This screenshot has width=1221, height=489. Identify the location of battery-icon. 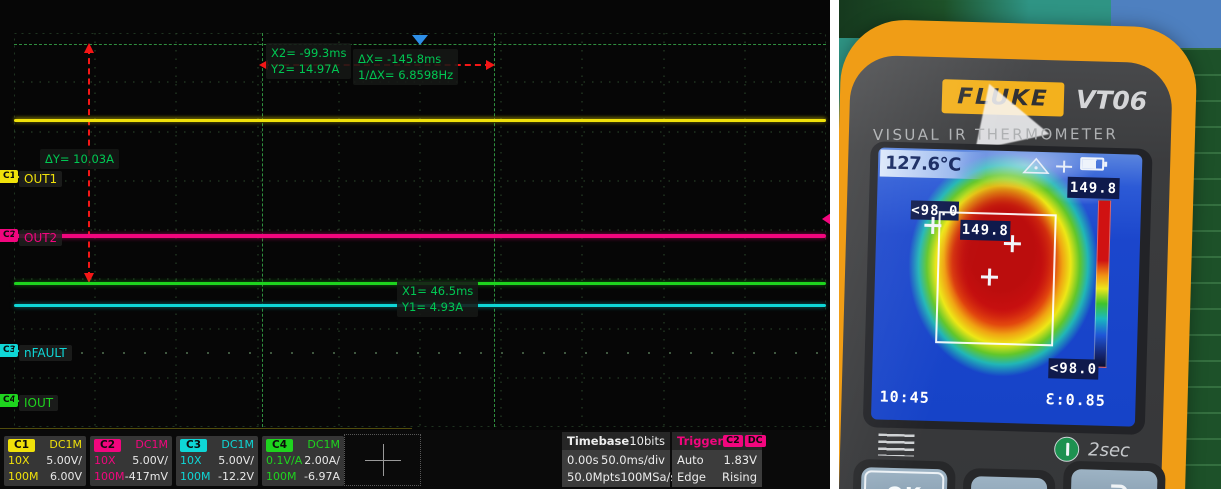
(1092, 164).